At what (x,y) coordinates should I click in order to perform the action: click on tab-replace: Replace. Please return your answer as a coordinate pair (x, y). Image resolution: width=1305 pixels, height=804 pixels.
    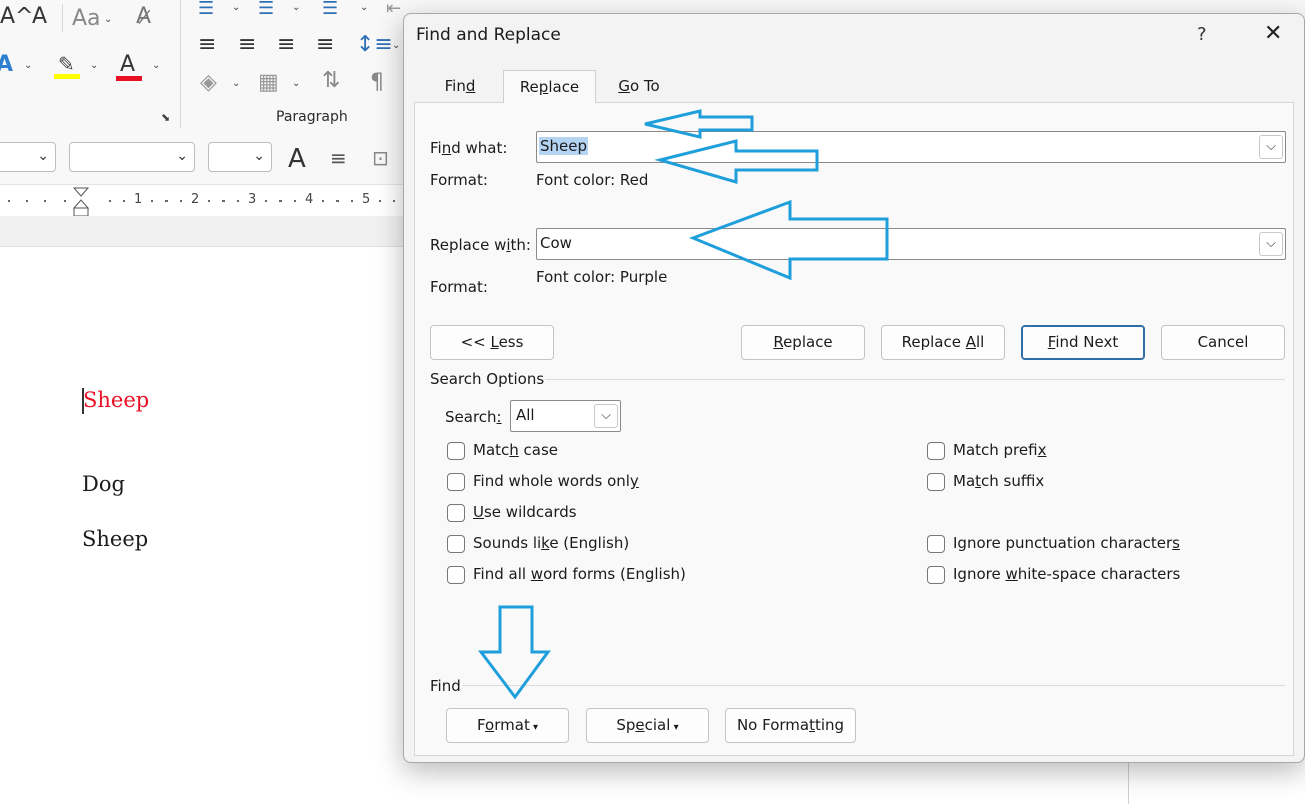
    Looking at the image, I should click on (549, 86).